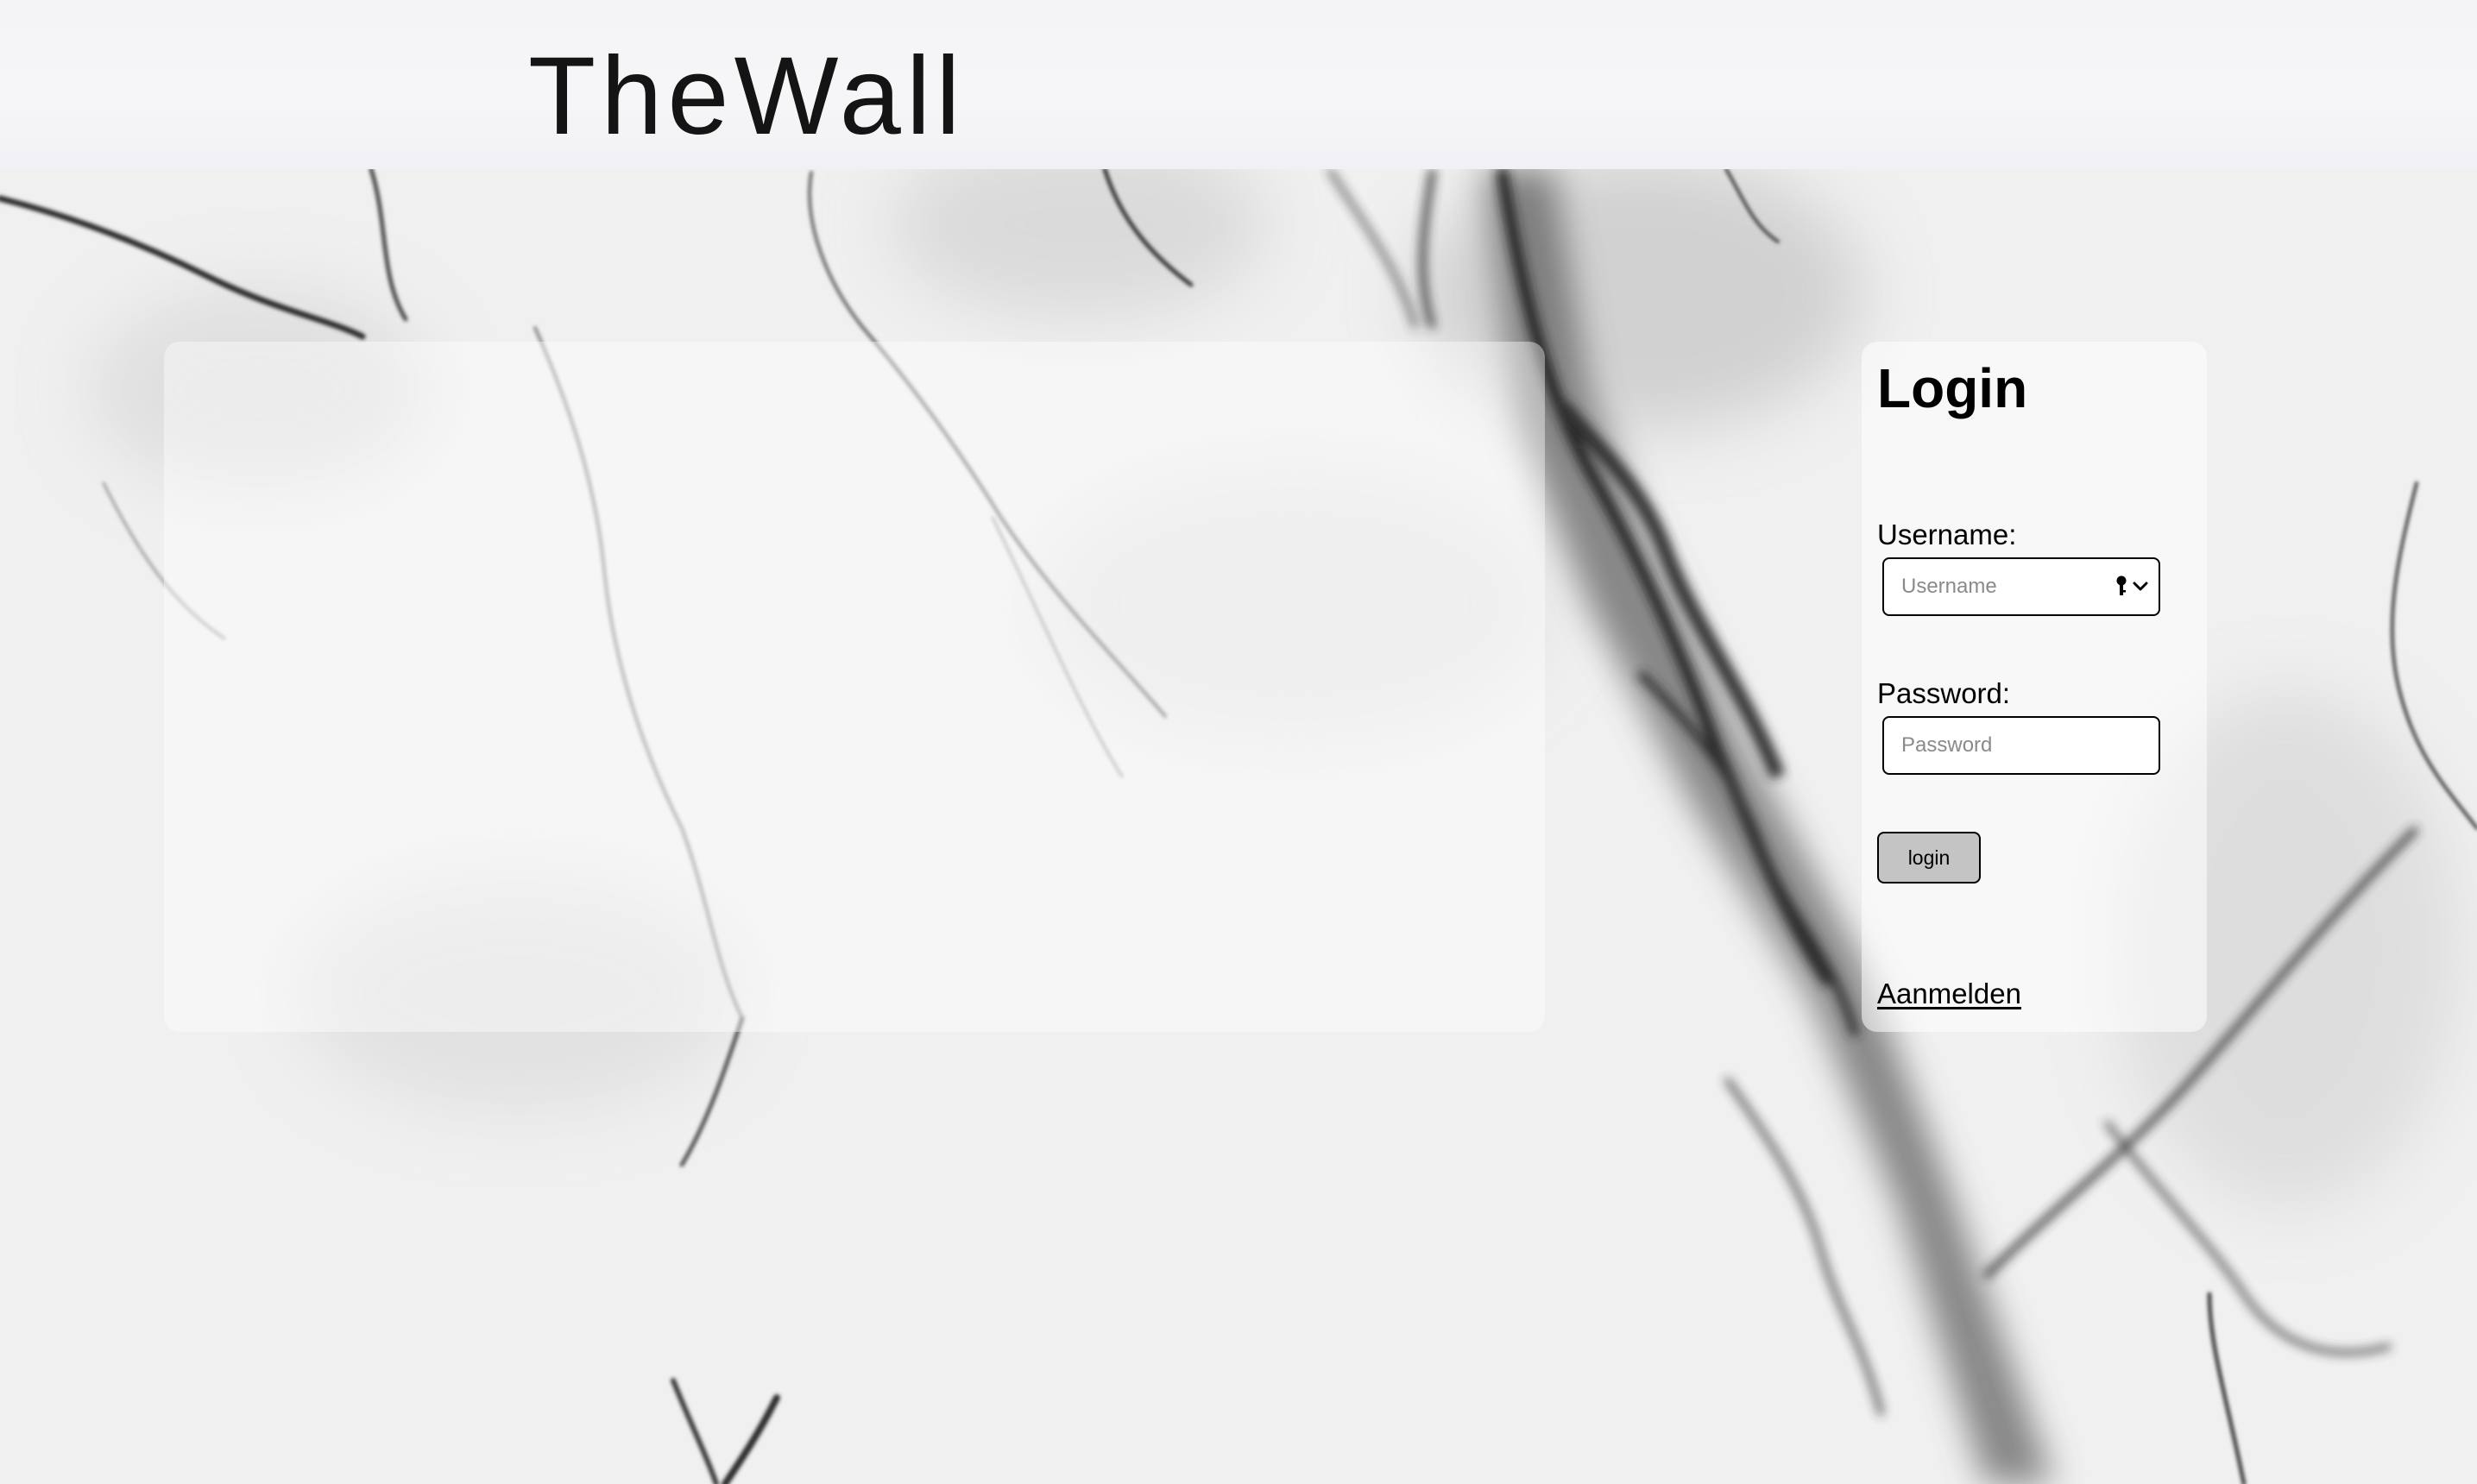  What do you see at coordinates (2140, 586) in the screenshot?
I see `chevron-down-icon` at bounding box center [2140, 586].